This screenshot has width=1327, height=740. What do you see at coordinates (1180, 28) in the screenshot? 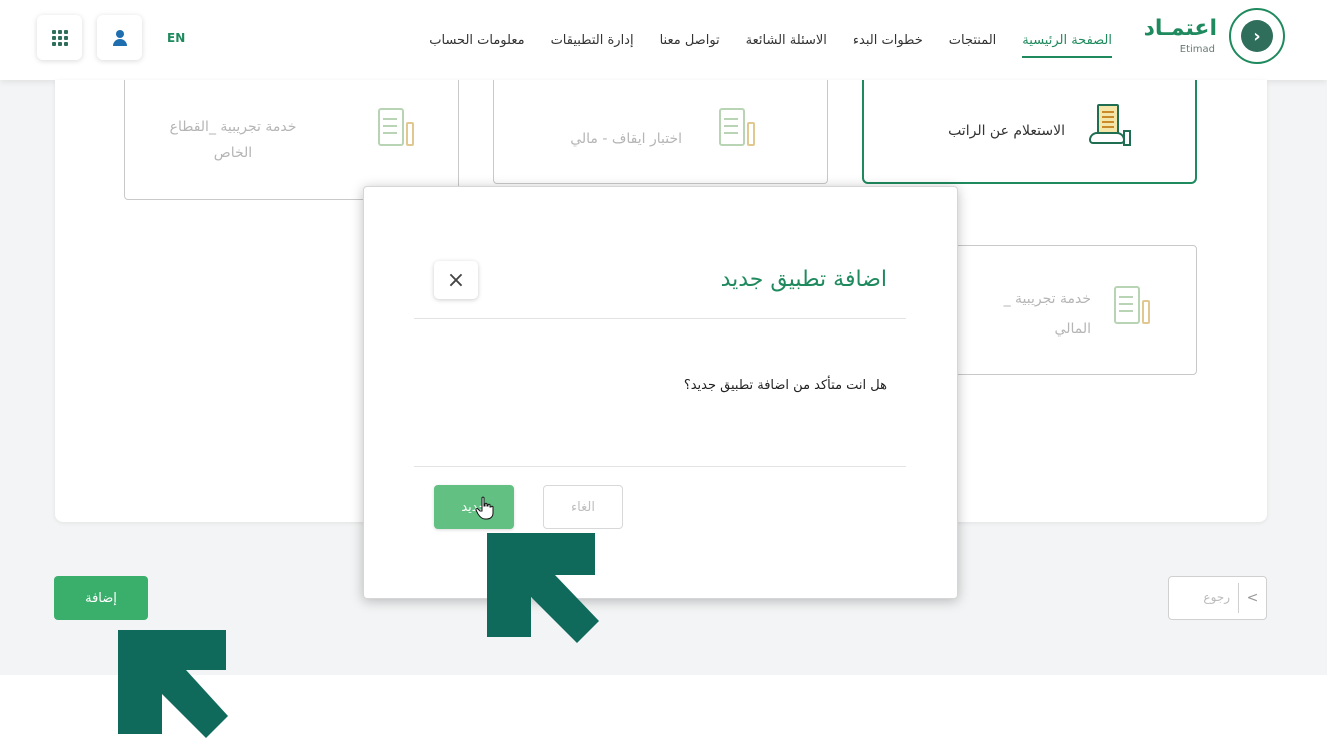
I see `logo-arabic-text: اعتمـاد` at bounding box center [1180, 28].